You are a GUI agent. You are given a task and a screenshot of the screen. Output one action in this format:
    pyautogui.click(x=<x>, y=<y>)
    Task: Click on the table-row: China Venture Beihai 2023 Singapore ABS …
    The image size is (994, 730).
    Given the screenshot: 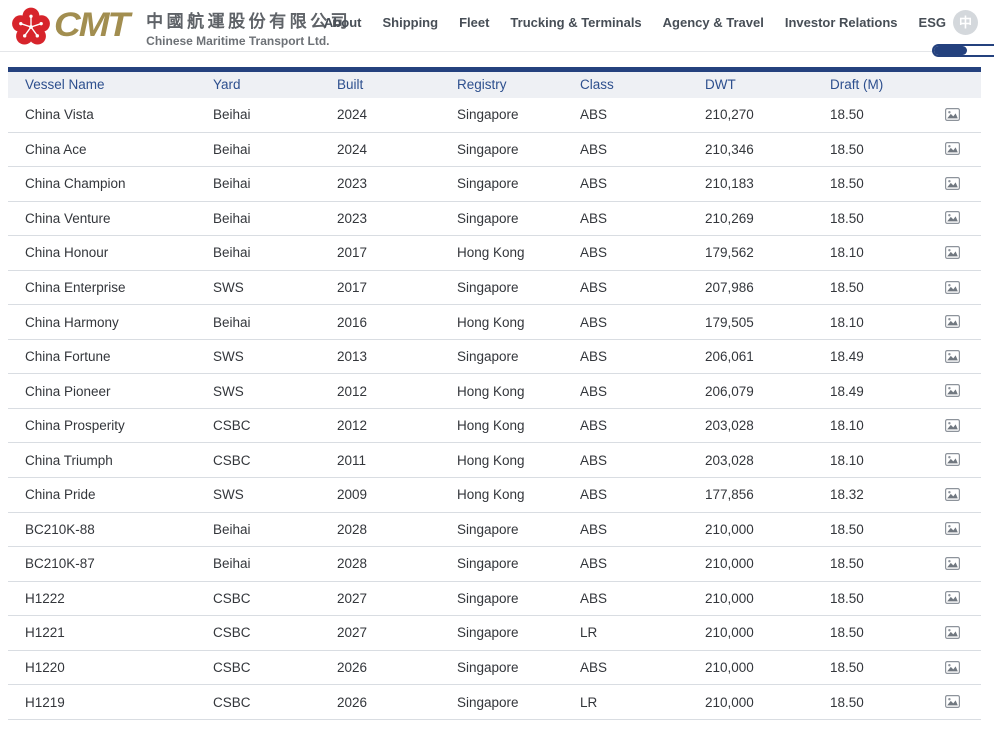 What is the action you would take?
    pyautogui.click(x=494, y=218)
    